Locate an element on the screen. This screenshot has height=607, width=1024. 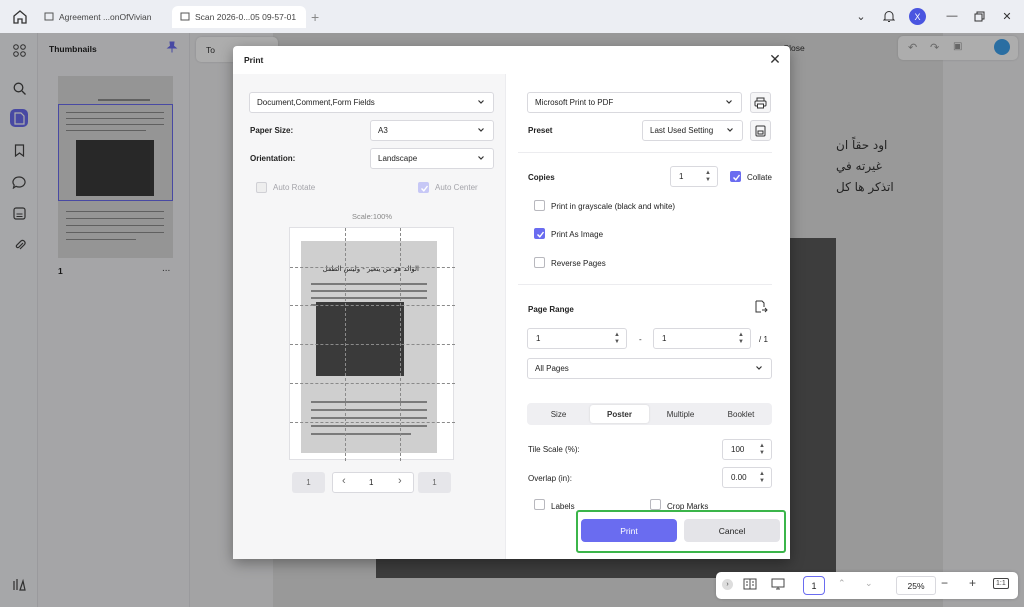
print-preview: الوالد هو من يتغير - وليس الطفل is located at coordinates (372, 344).